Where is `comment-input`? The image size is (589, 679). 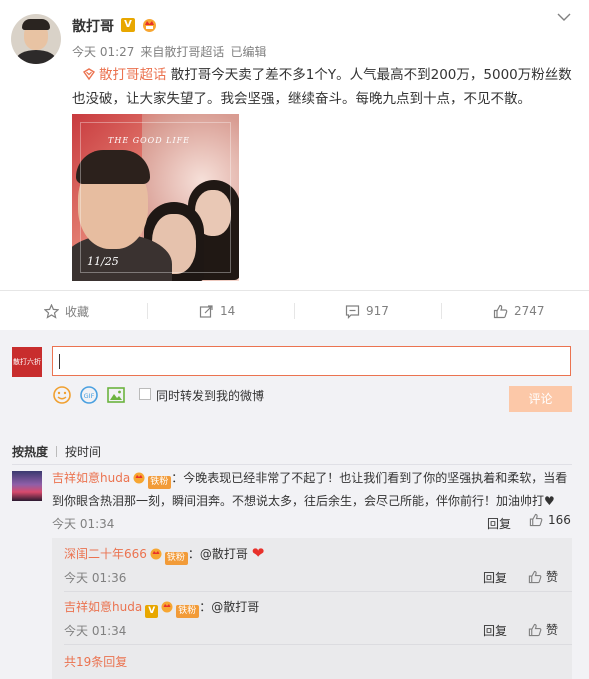
comment-input is located at coordinates (311, 361).